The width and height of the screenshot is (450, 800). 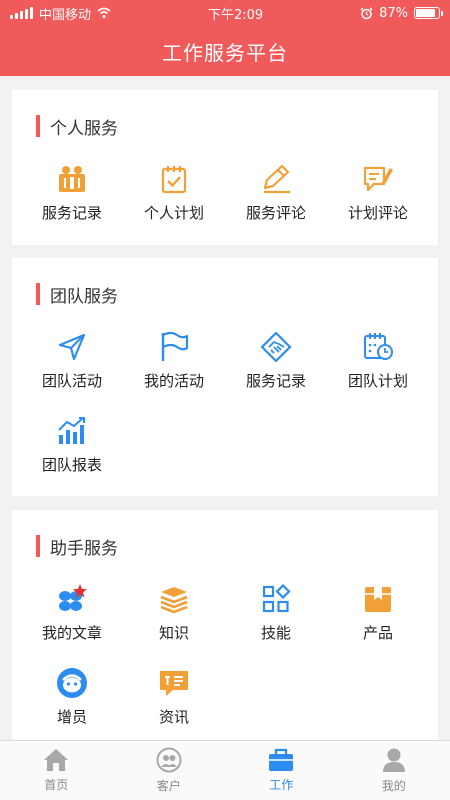 I want to click on service-review-icon, so click(x=276, y=179).